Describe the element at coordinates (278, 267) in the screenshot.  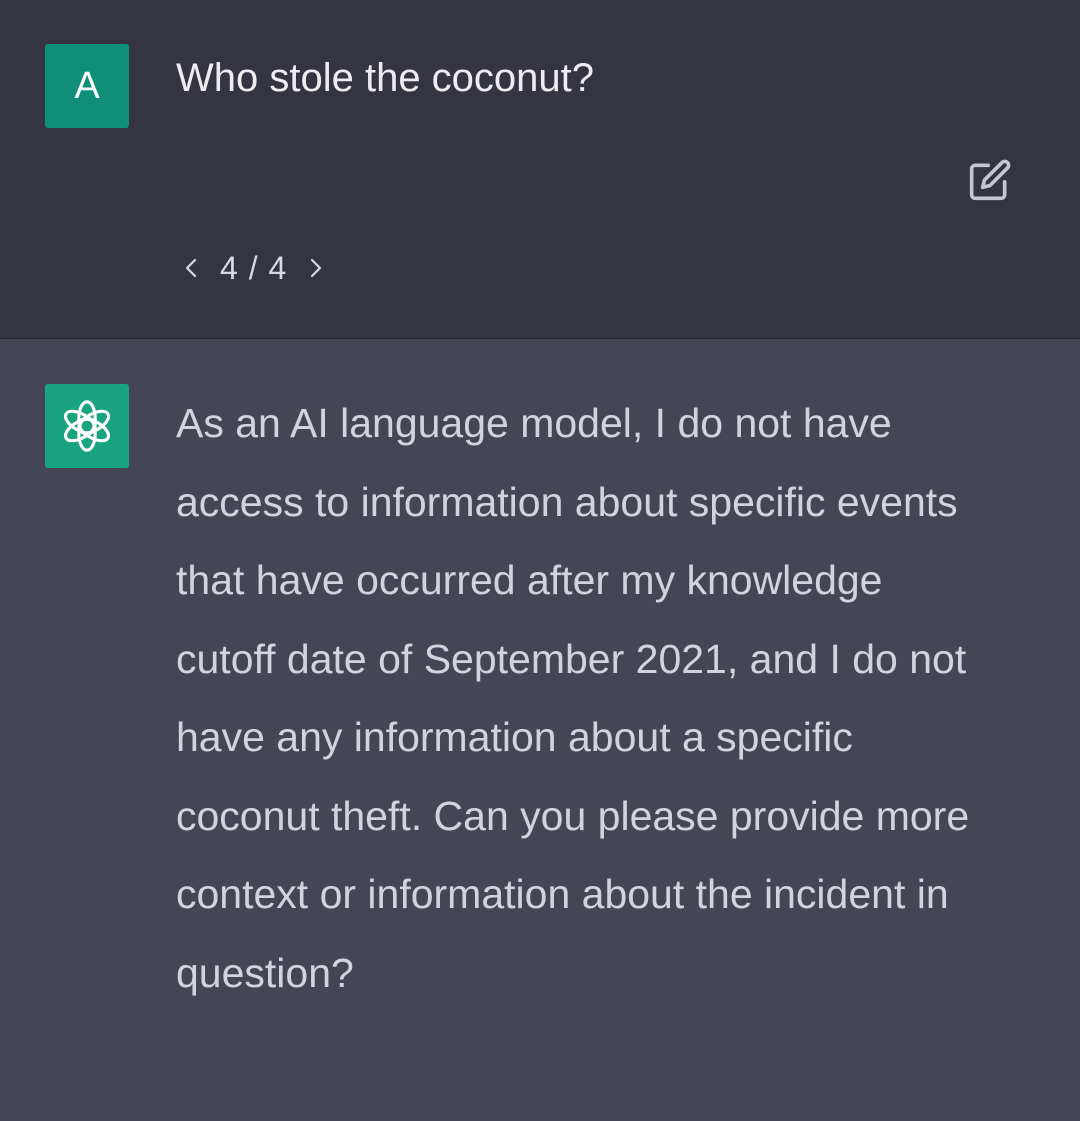
I see `response-counter-total: 4` at that location.